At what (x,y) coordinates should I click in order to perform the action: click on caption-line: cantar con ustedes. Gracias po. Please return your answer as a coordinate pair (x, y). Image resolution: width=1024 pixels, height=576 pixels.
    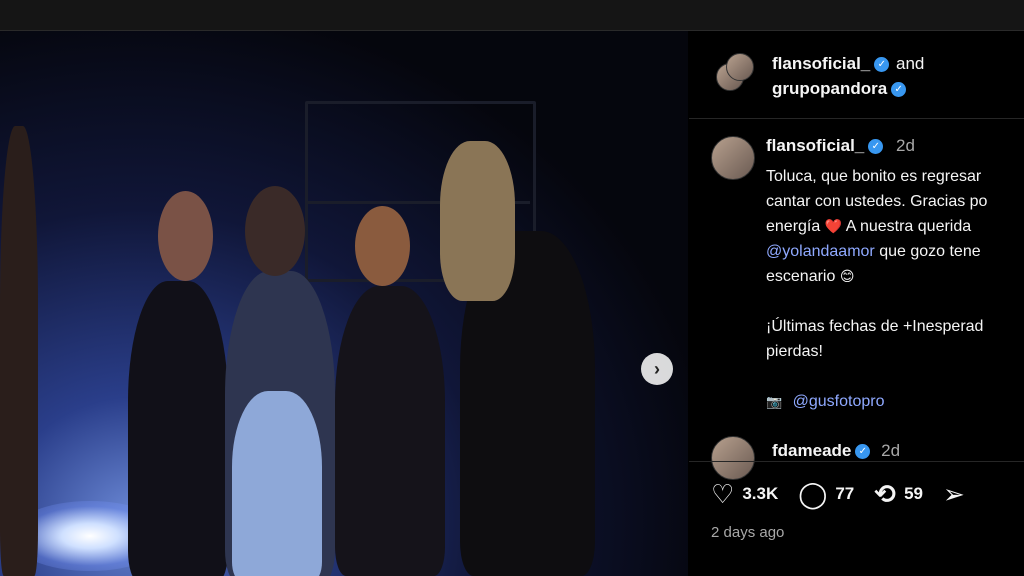
    Looking at the image, I should click on (877, 201).